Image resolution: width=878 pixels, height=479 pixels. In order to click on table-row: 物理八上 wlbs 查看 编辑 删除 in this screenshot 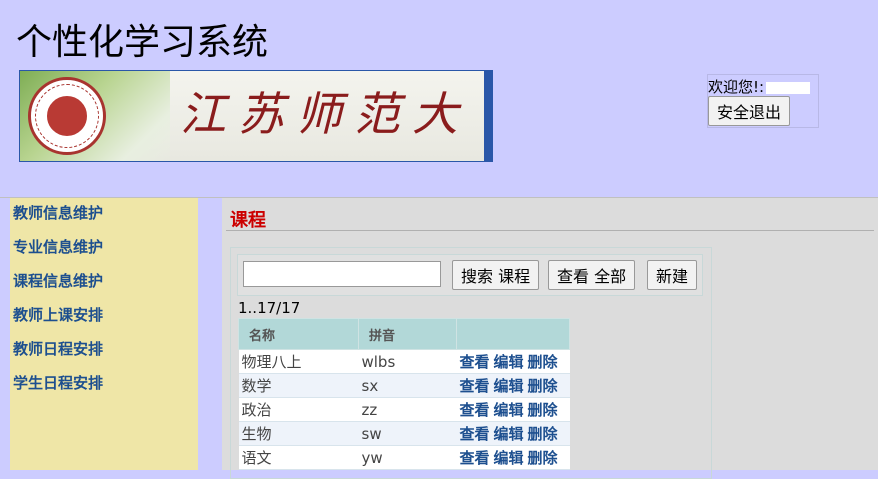, I will do `click(404, 361)`.